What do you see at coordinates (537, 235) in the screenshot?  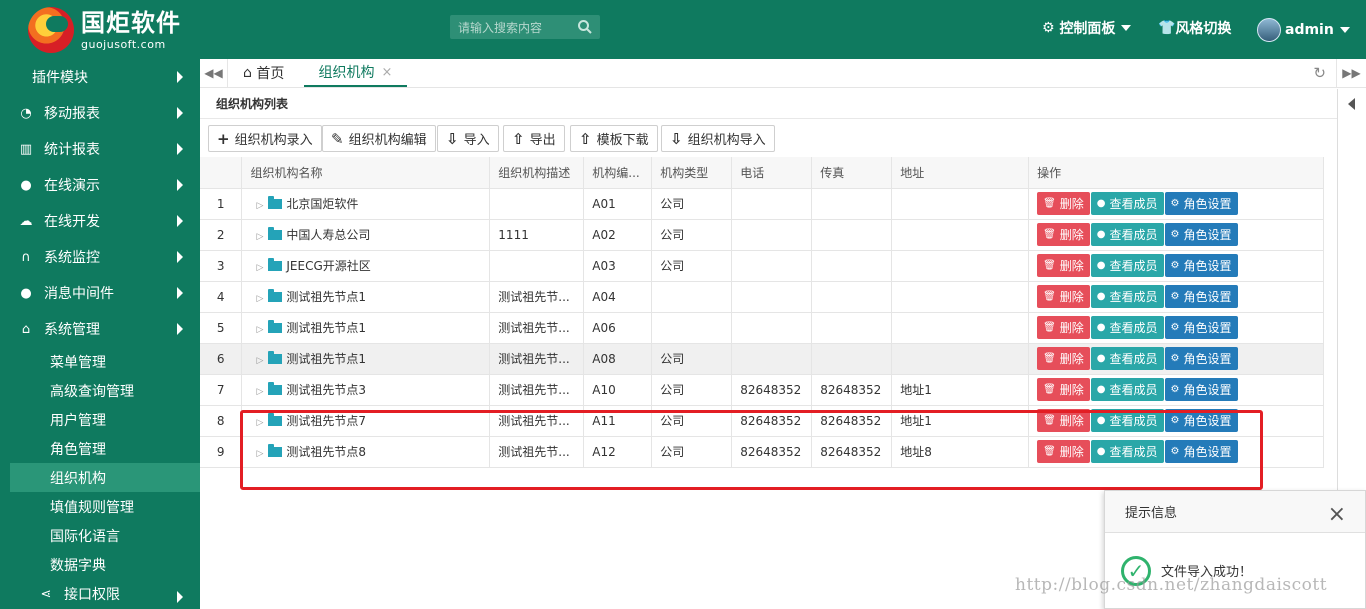 I see `table-cell: 1111` at bounding box center [537, 235].